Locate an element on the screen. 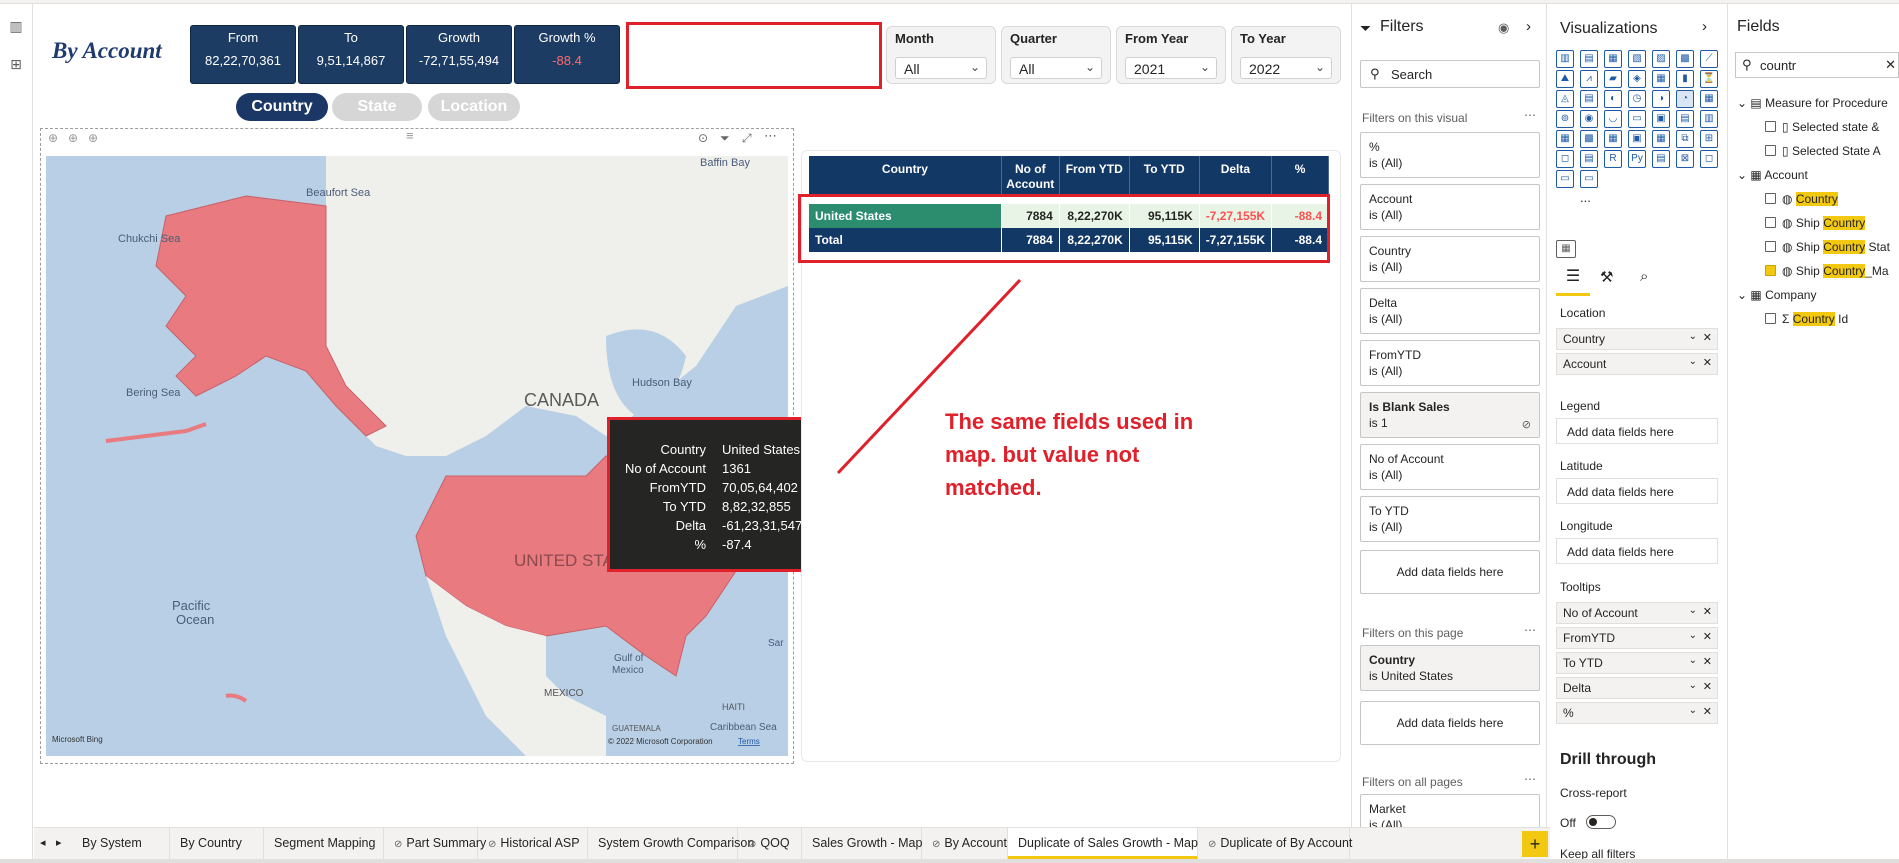  collapse-chevron-icon: › is located at coordinates (1528, 26).